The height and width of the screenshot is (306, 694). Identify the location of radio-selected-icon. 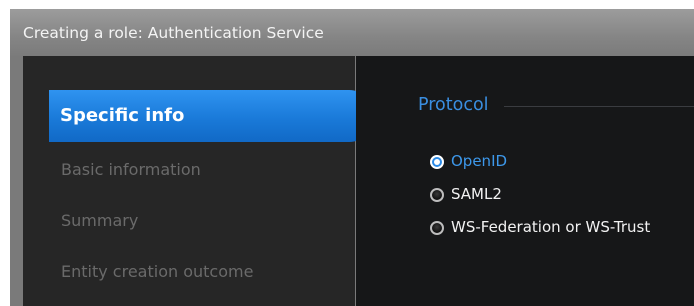
(437, 161).